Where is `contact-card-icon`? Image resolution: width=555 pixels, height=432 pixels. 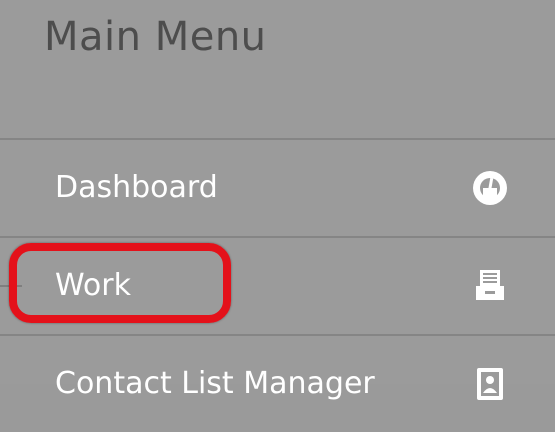 contact-card-icon is located at coordinates (490, 384).